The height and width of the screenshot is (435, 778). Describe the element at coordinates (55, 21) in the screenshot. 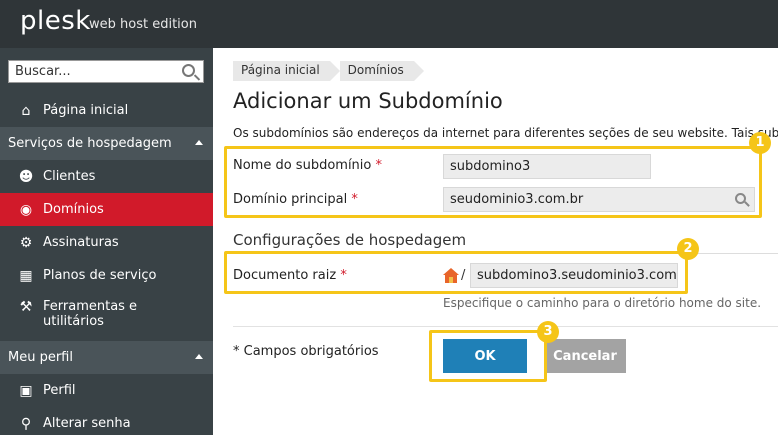

I see `plesk-logo: plesk` at that location.